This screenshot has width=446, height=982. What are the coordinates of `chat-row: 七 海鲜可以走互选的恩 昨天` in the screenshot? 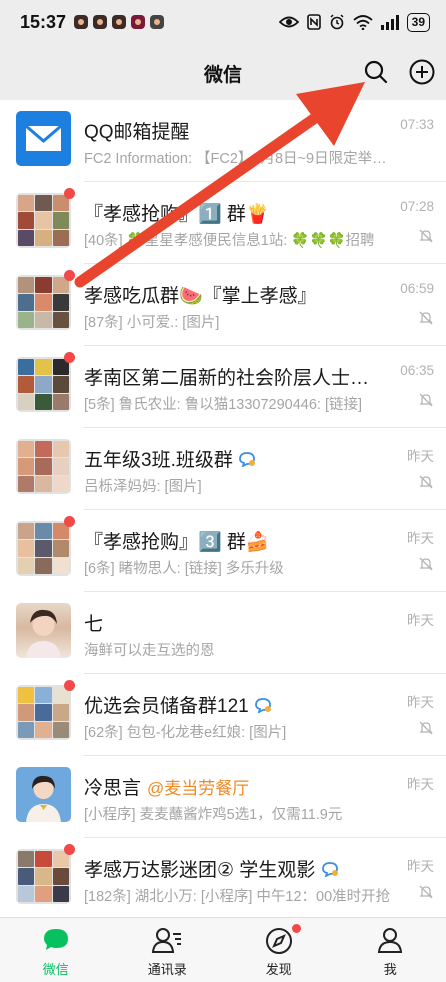 It's located at (223, 633).